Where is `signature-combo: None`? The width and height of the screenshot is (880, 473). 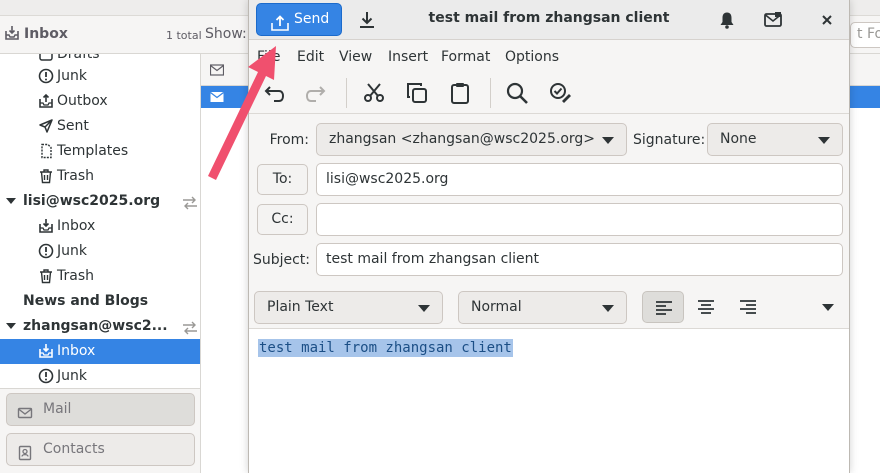 signature-combo: None is located at coordinates (775, 139).